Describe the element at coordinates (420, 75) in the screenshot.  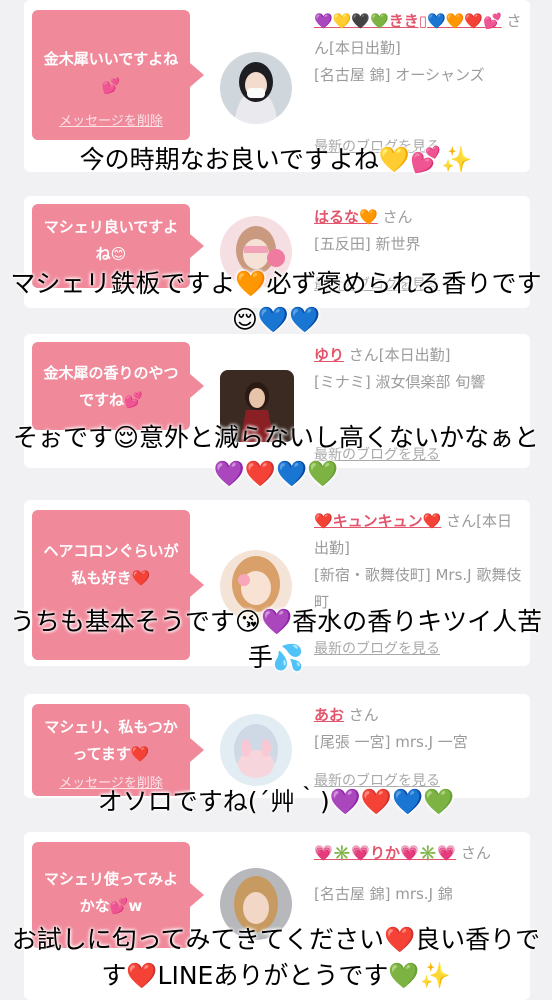
I see `shop-name: [名古屋 錦] オーシャンズ` at that location.